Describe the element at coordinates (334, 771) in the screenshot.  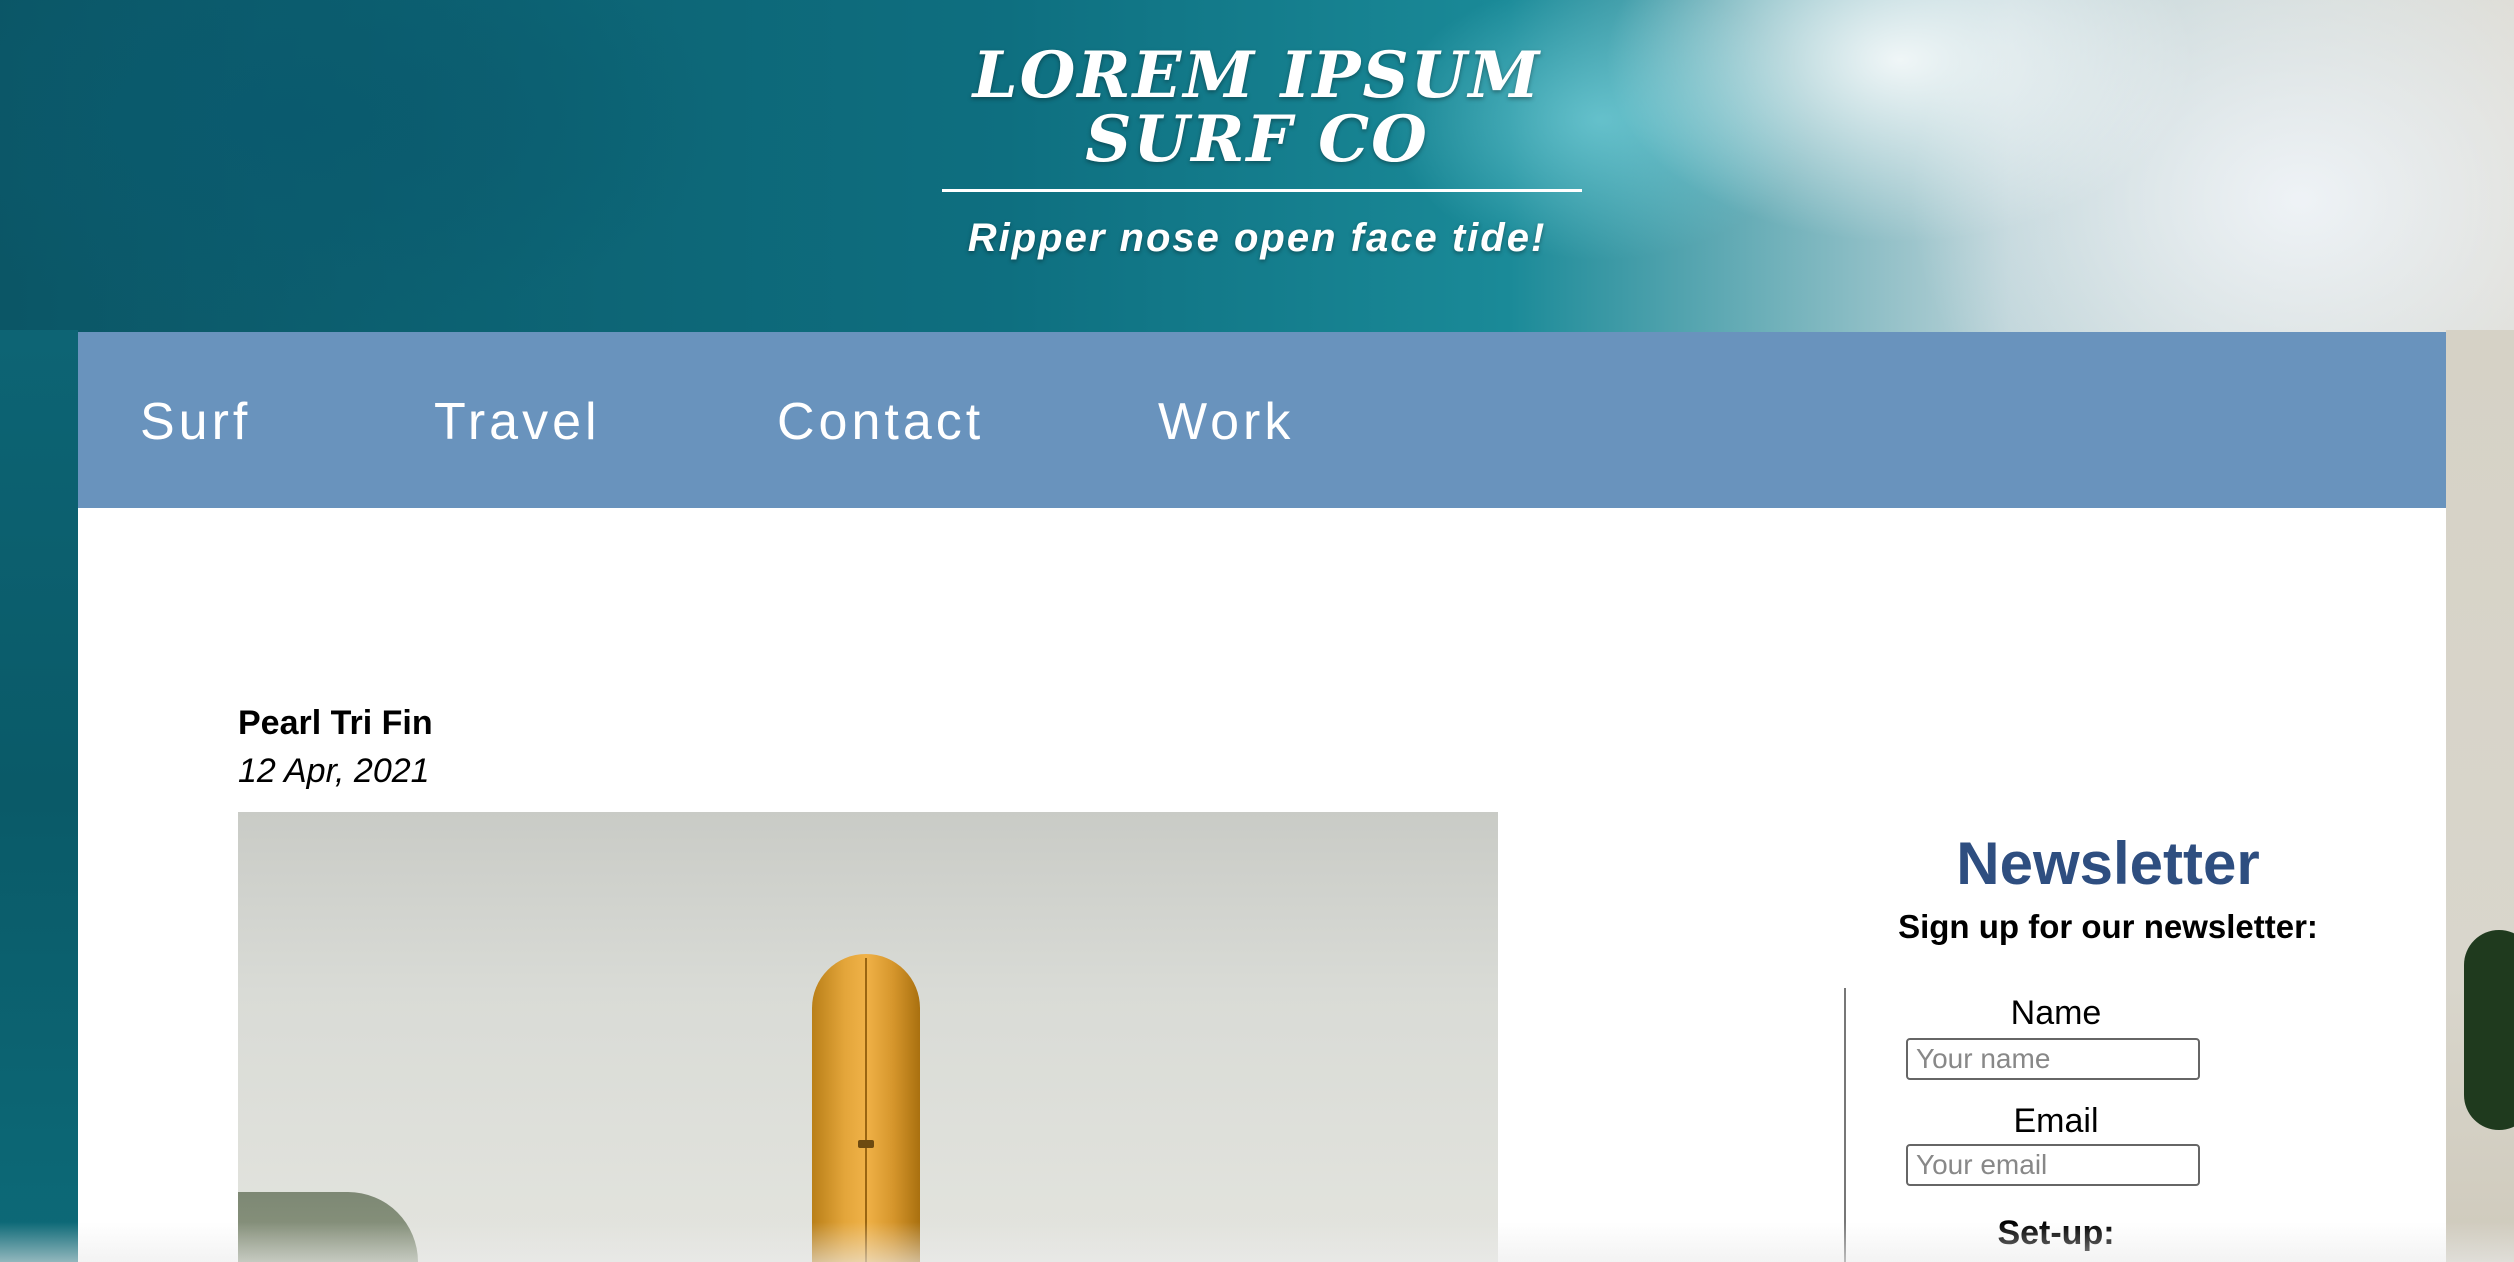
I see `post-date: 12 Apr, 2021` at that location.